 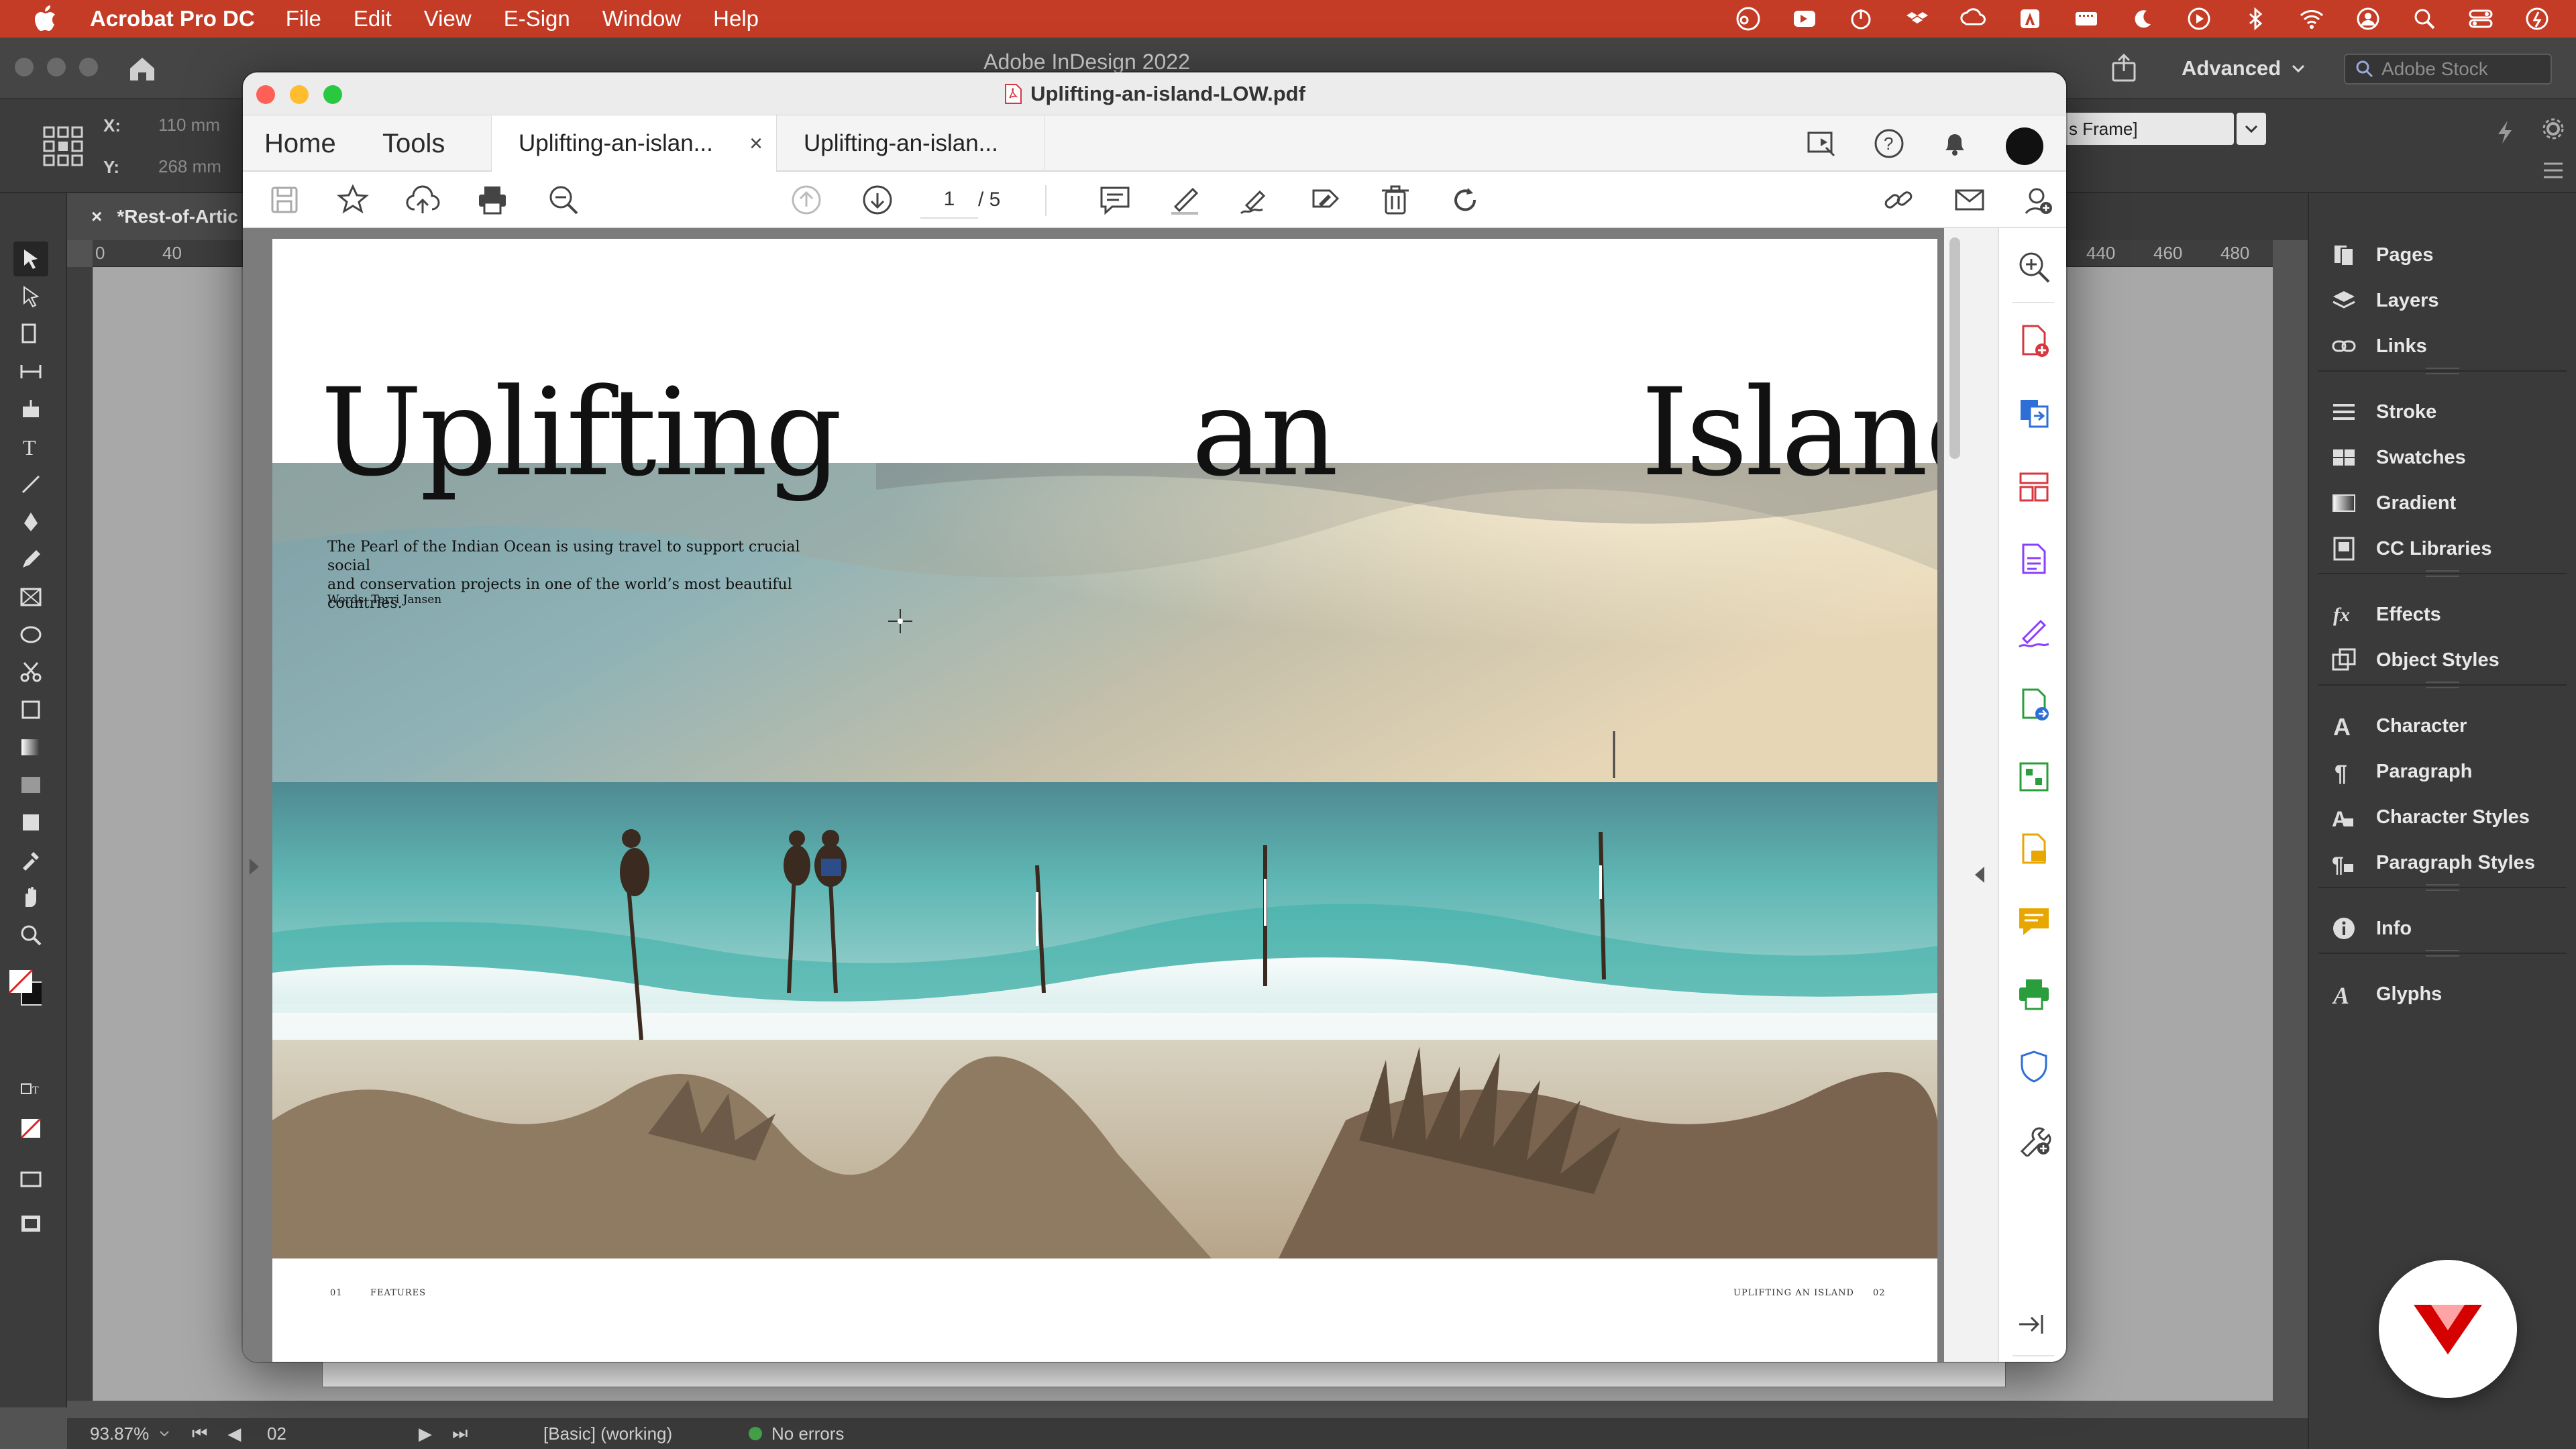 I want to click on menu-file: File, so click(x=303, y=19).